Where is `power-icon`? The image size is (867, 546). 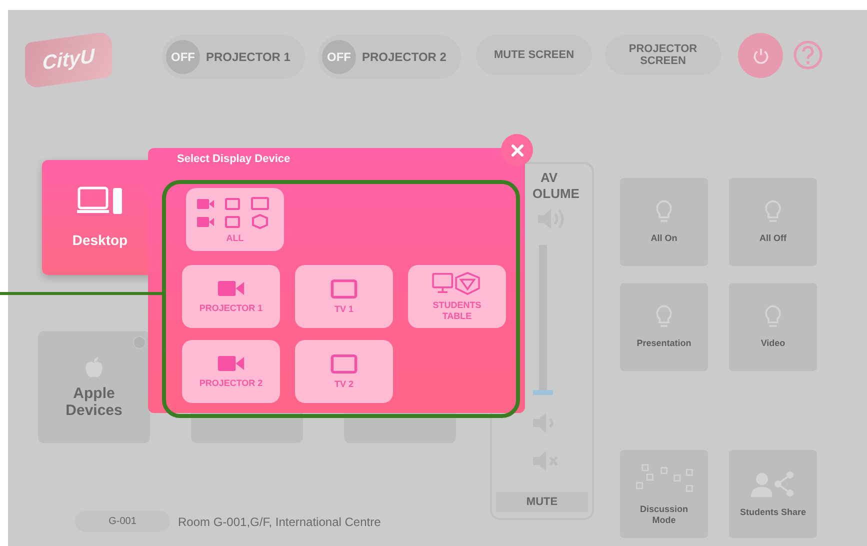
power-icon is located at coordinates (761, 55).